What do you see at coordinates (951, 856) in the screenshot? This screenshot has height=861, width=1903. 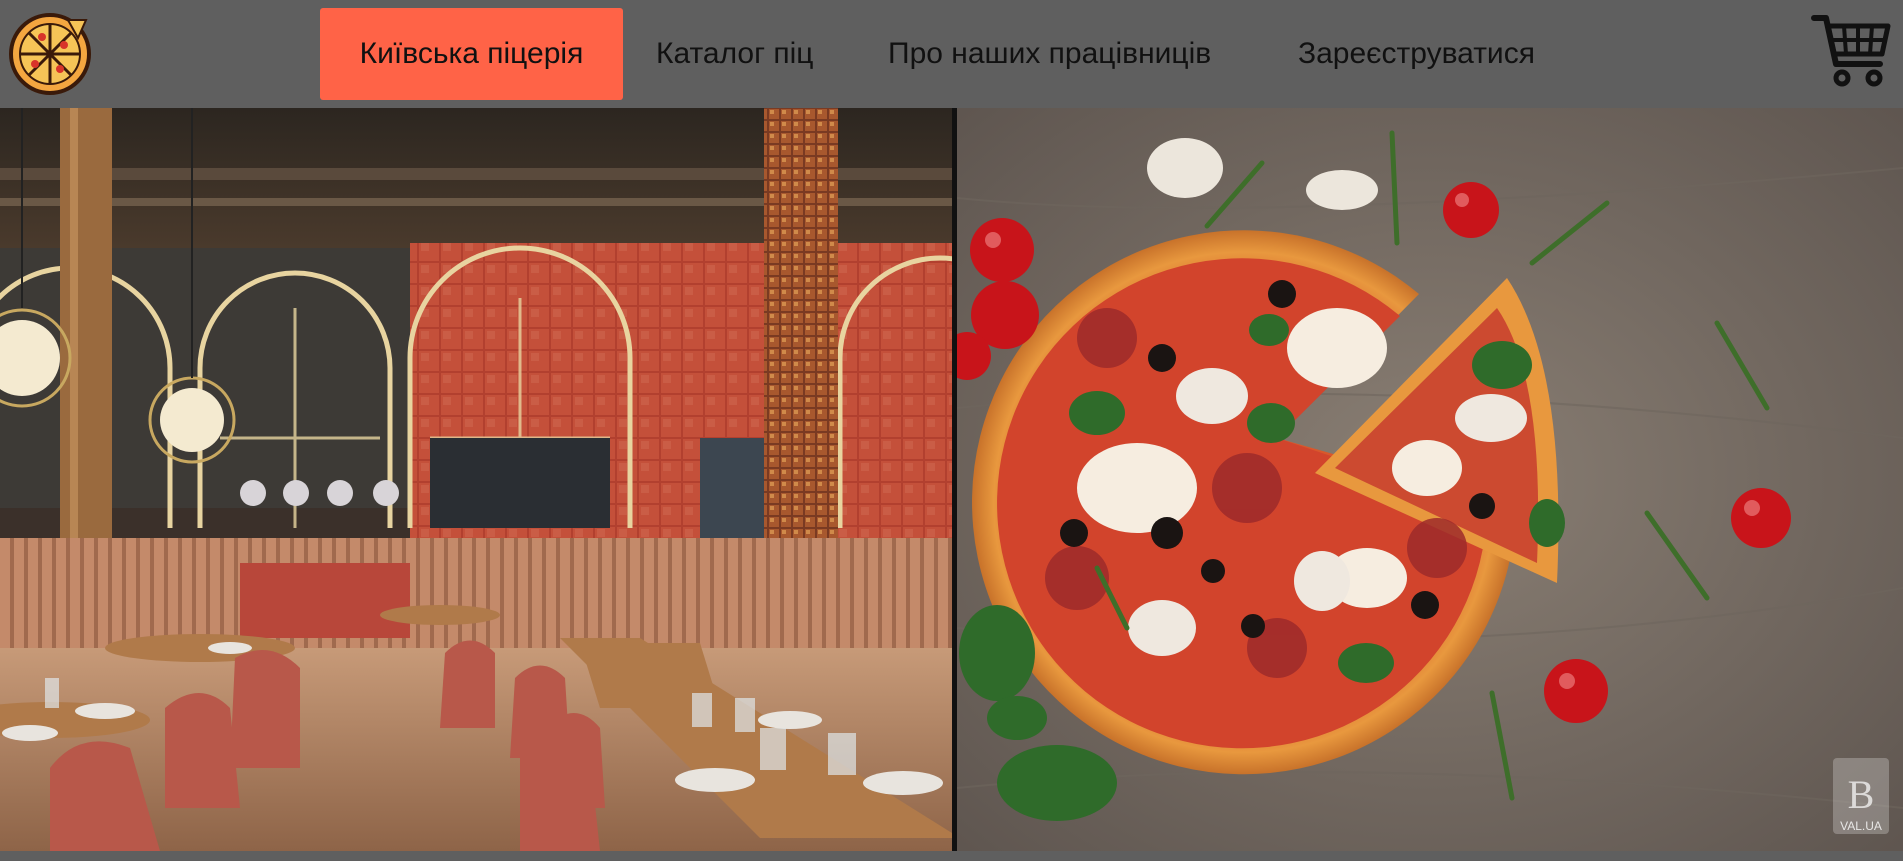 I see `bottom-bar` at bounding box center [951, 856].